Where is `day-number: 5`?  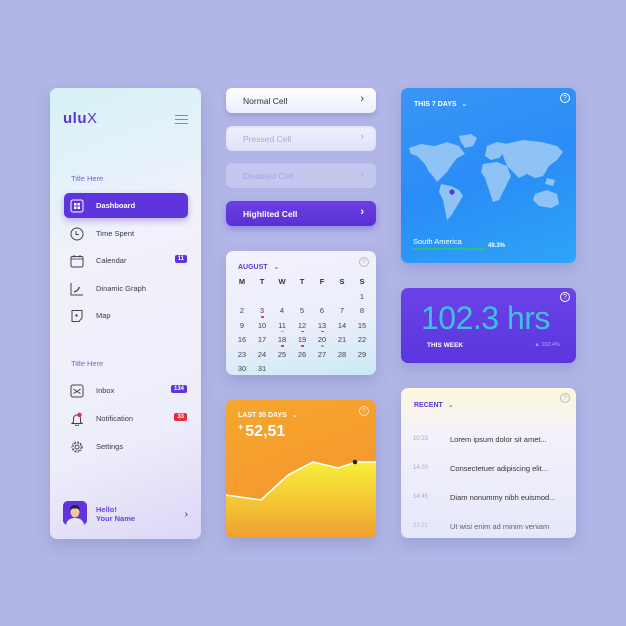
day-number: 5 is located at coordinates (302, 310).